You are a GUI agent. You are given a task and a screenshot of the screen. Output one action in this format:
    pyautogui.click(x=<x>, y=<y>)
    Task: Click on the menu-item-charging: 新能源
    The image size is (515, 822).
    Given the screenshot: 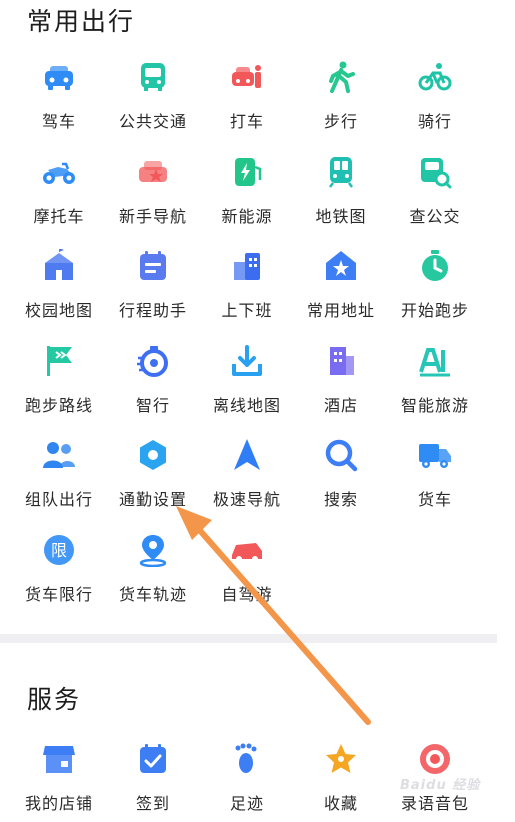 What is the action you would take?
    pyautogui.click(x=247, y=190)
    